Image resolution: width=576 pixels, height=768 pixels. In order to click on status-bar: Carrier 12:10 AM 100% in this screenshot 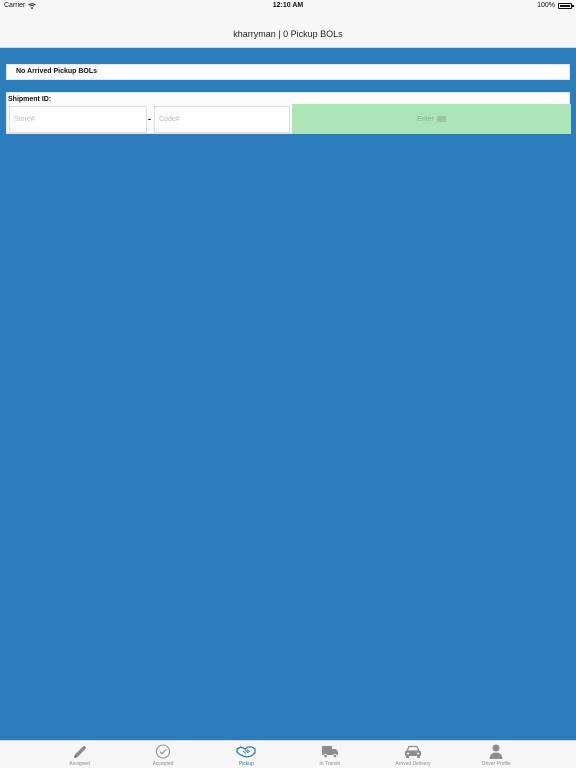, I will do `click(288, 6)`.